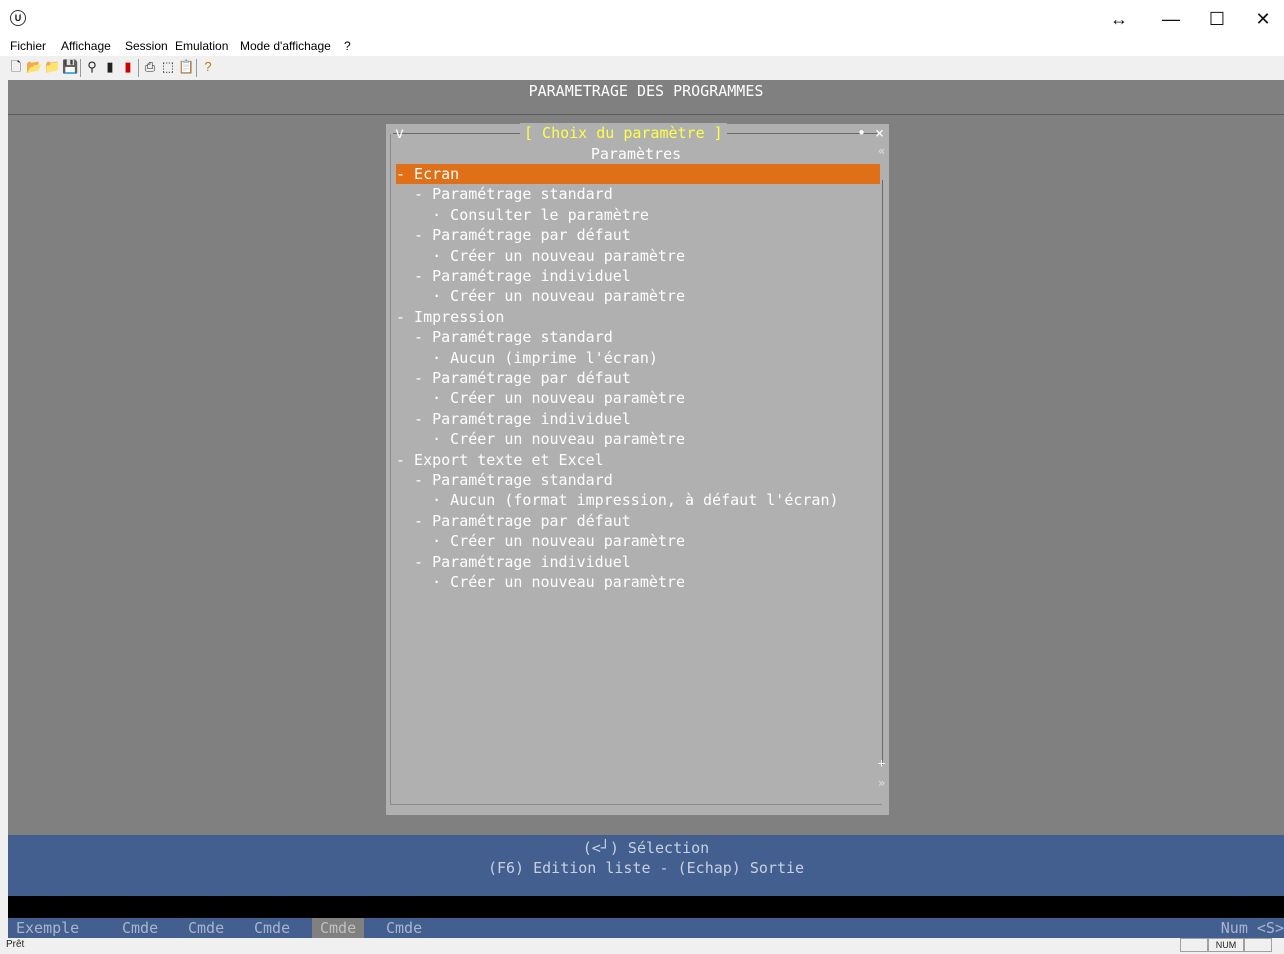 The height and width of the screenshot is (954, 1284). What do you see at coordinates (70, 67) in the screenshot?
I see `save-icon: 💾` at bounding box center [70, 67].